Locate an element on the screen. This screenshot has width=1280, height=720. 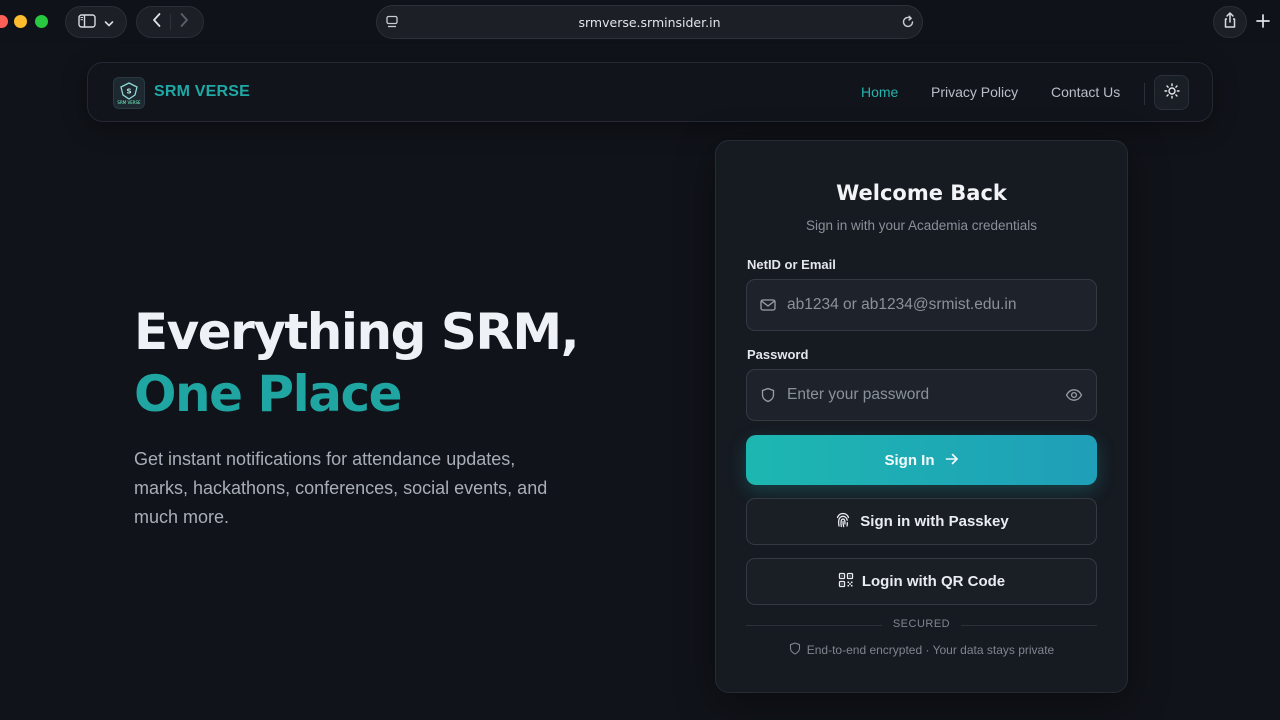
brand-logo: S SRM VERSE is located at coordinates (129, 93).